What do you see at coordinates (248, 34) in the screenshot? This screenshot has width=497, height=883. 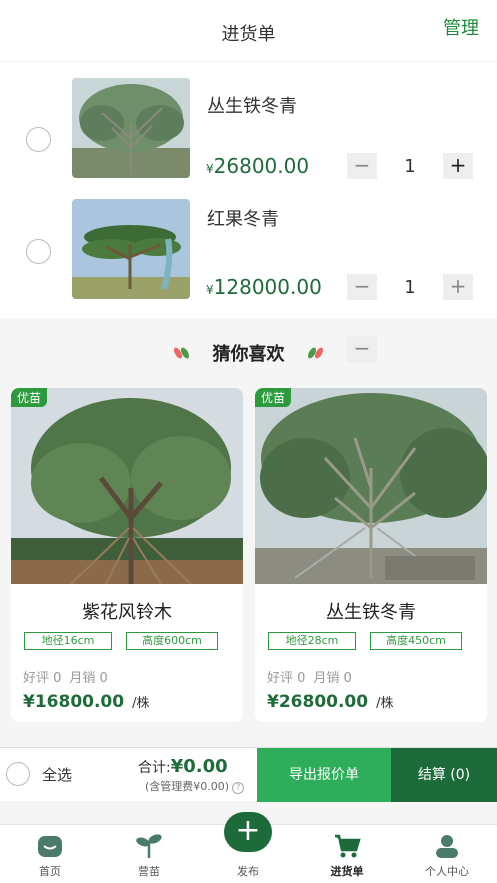 I see `page-title: 进货单` at bounding box center [248, 34].